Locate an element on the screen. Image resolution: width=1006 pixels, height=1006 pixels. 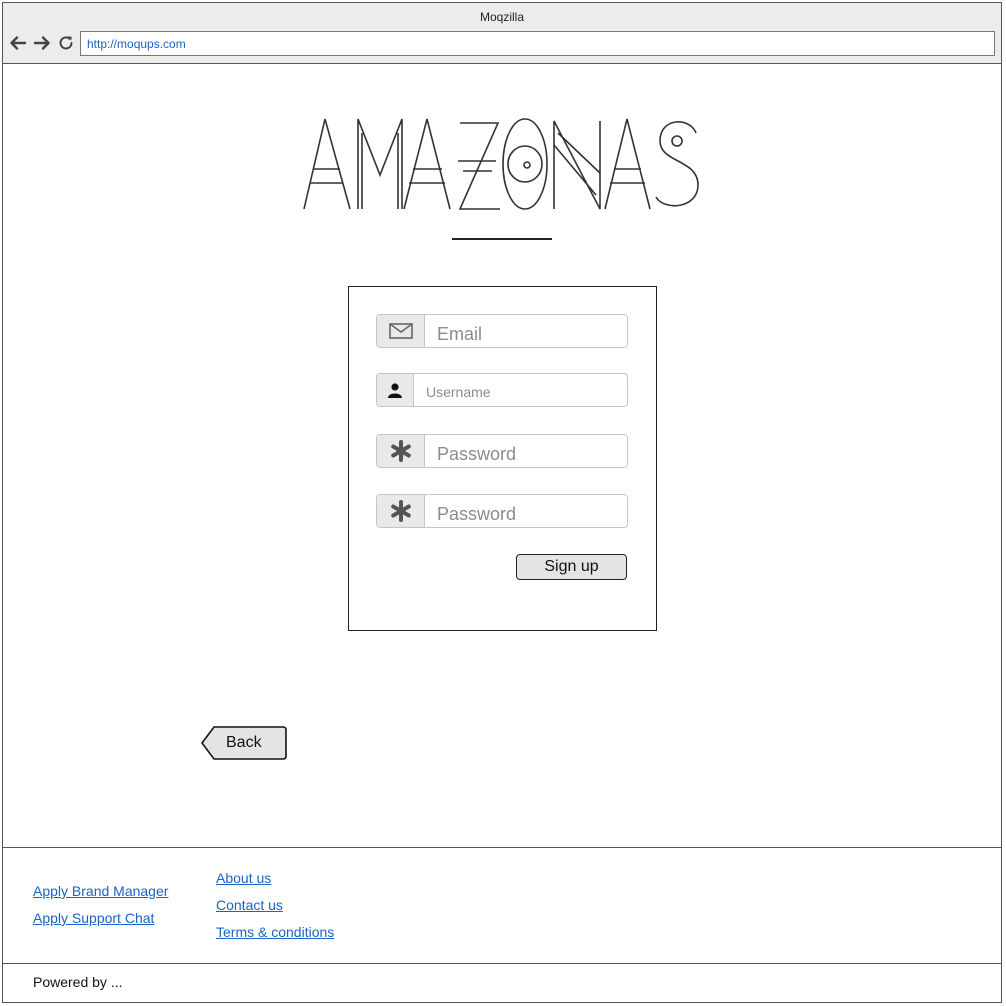
username-field is located at coordinates (502, 390).